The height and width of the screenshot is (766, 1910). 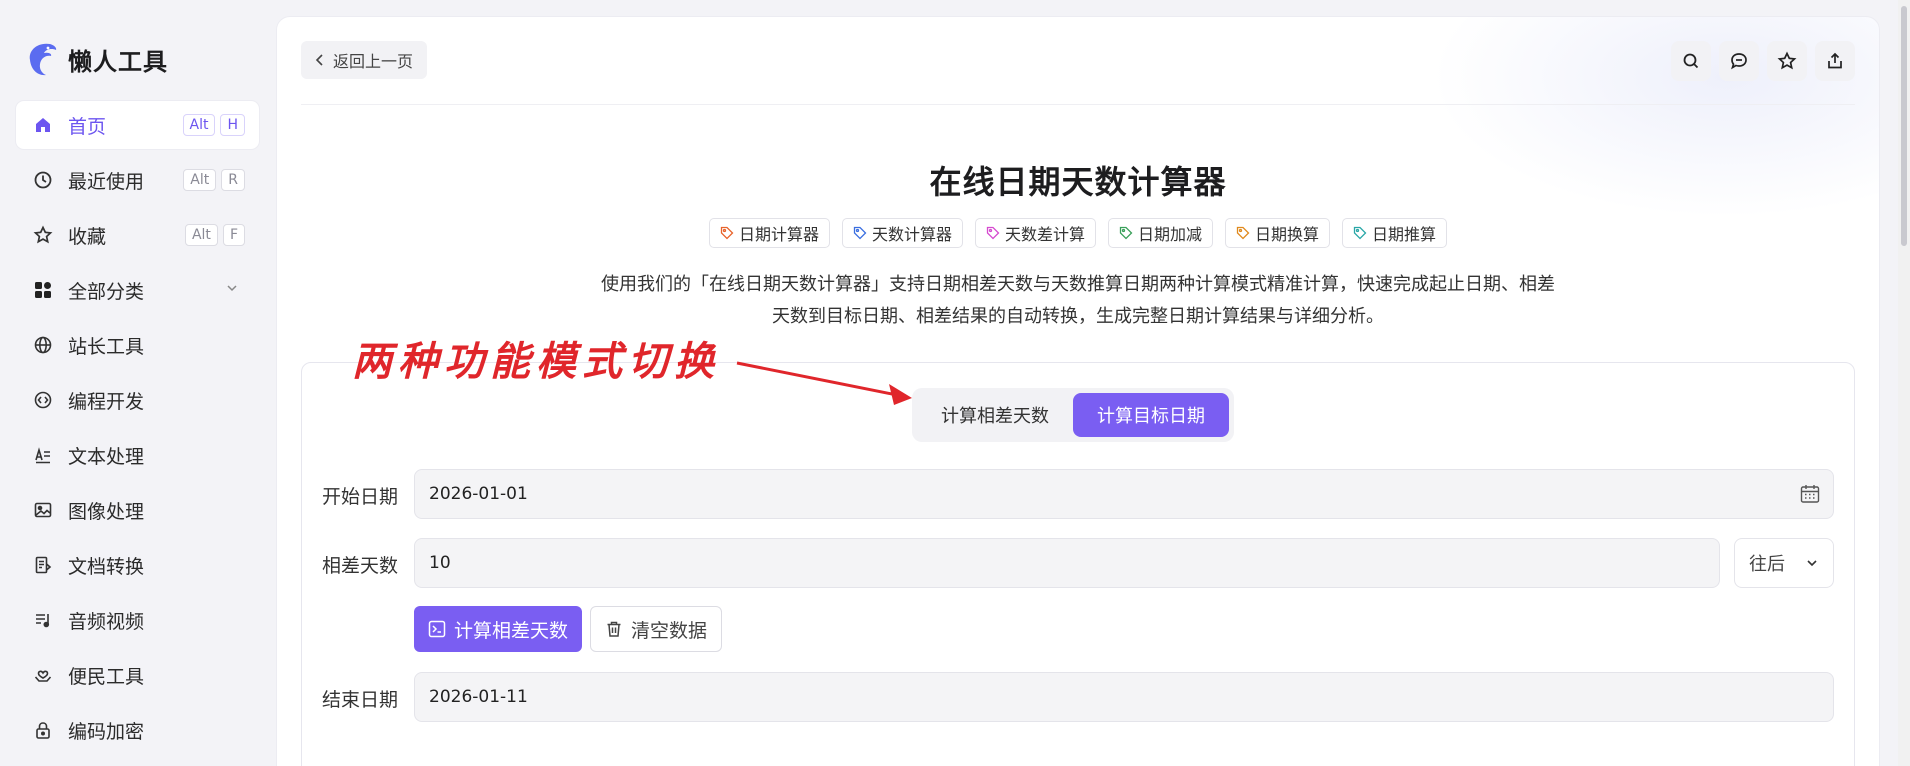 What do you see at coordinates (478, 697) in the screenshot?
I see `end-date-value: 2026-01-11` at bounding box center [478, 697].